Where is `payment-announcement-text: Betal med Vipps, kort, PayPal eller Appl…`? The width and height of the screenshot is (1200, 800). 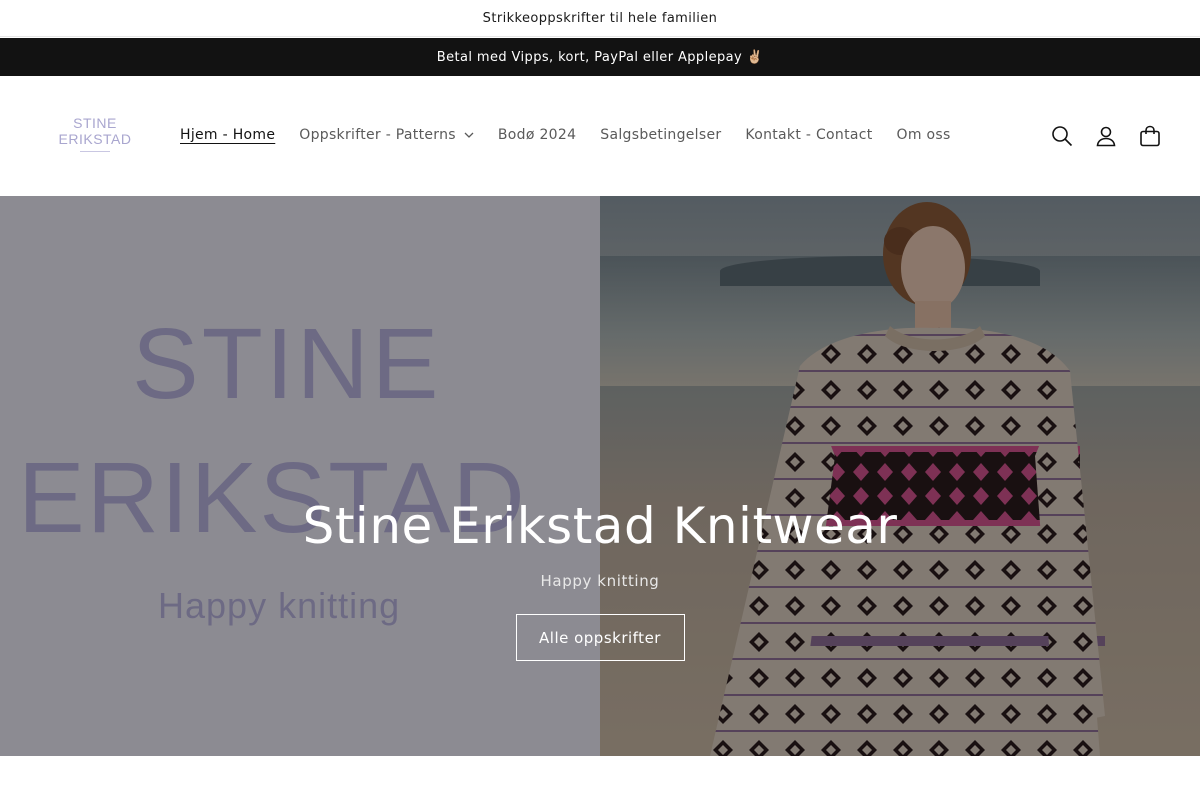 payment-announcement-text: Betal med Vipps, kort, PayPal eller Appl… is located at coordinates (600, 57).